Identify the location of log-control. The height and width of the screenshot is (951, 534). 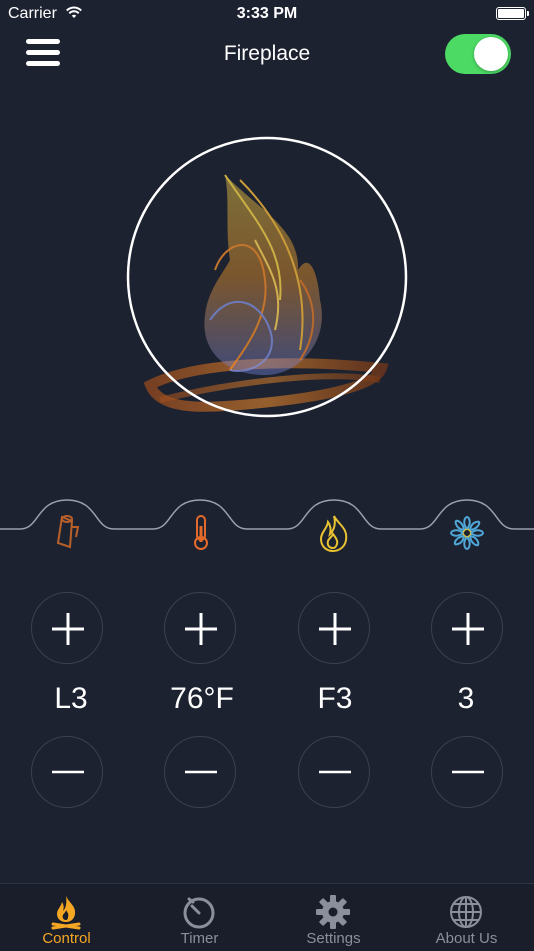
(69, 628).